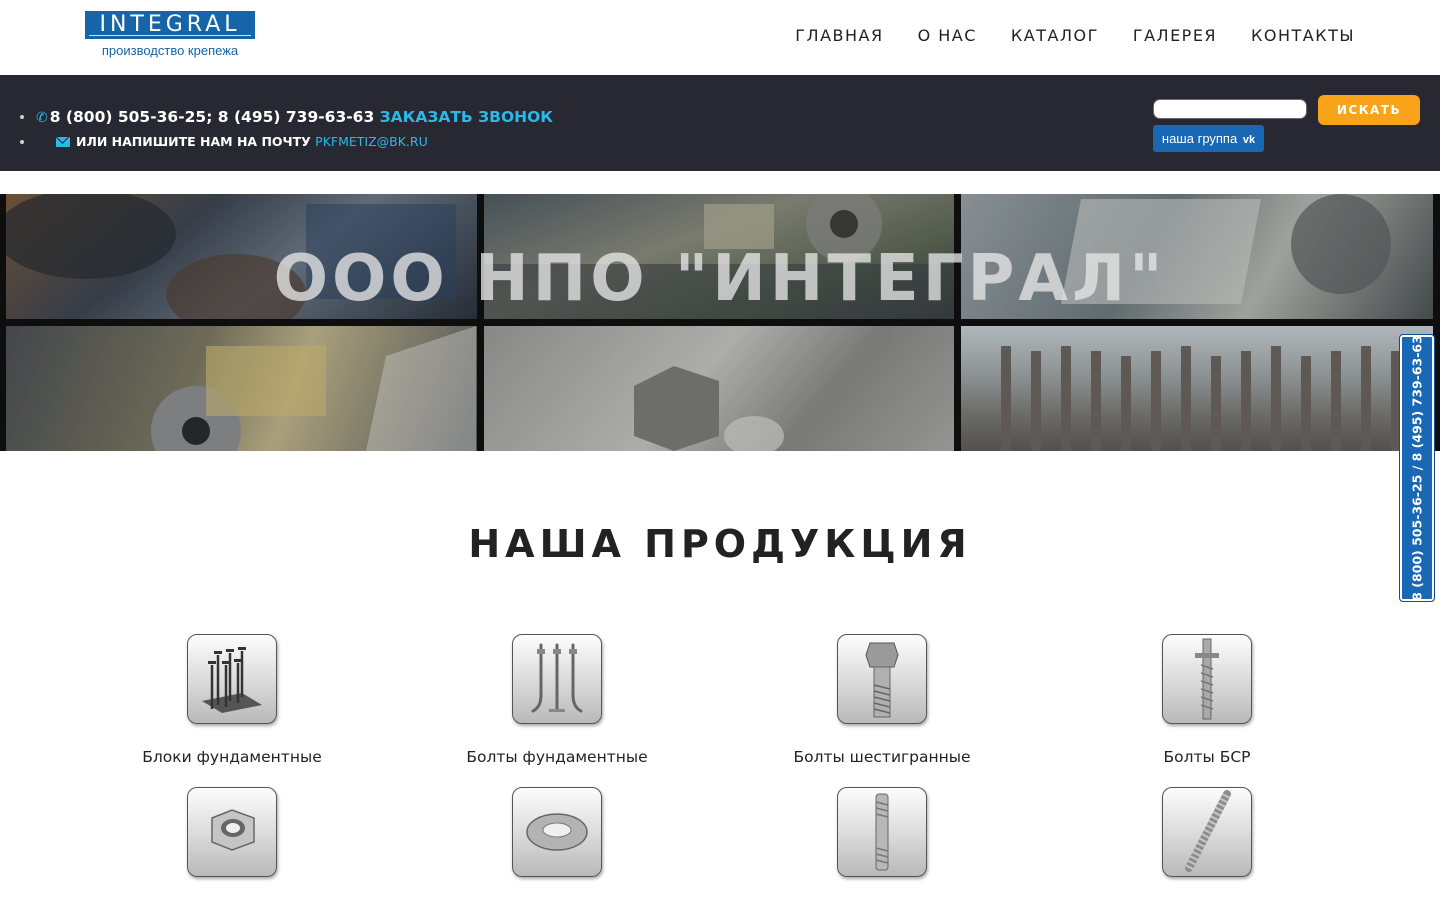 Image resolution: width=1440 pixels, height=901 pixels. I want to click on product-item-studs, so click(882, 844).